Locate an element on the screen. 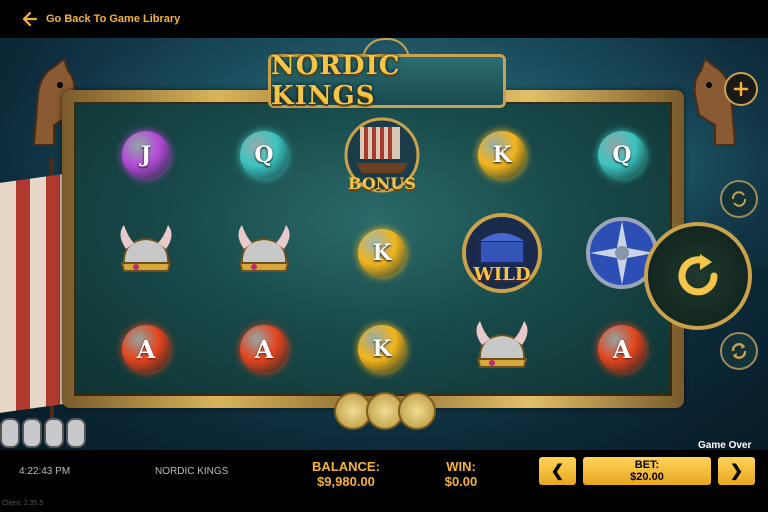  reel-symbol-bonus: BONUS is located at coordinates (382, 155).